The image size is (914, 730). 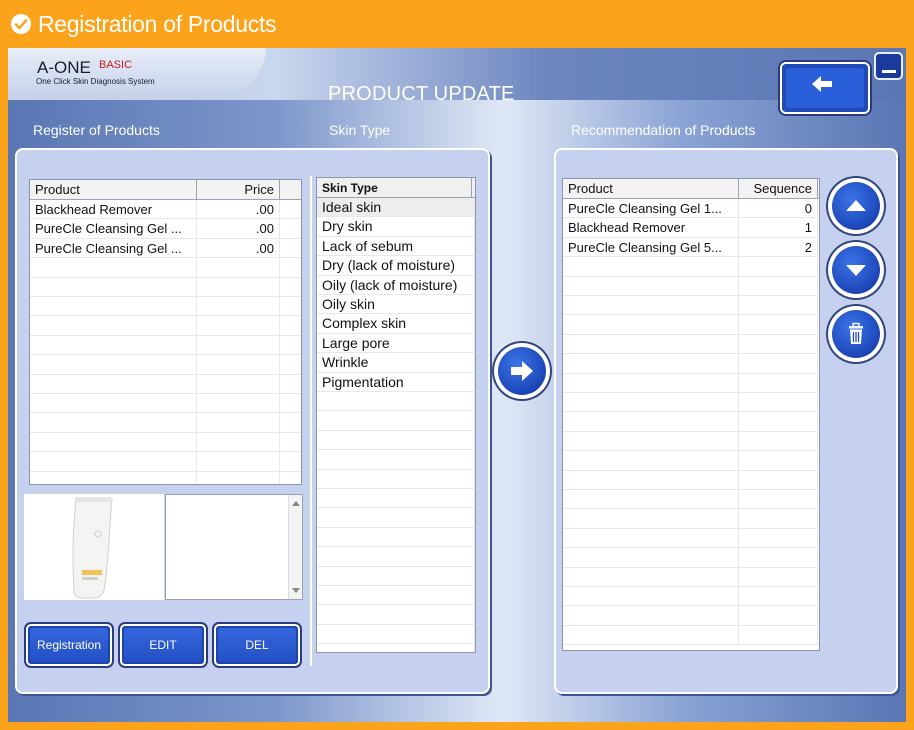 I want to click on product-memo, so click(x=234, y=547).